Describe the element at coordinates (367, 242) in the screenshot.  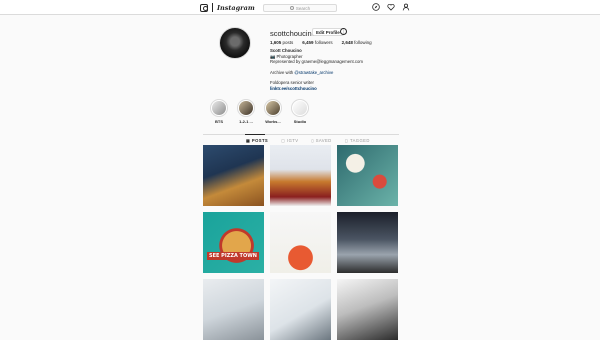
I see `workshop-post` at that location.